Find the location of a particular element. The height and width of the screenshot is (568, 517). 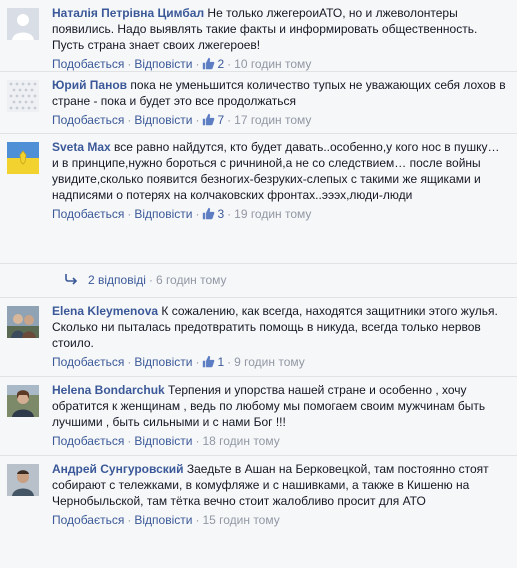

comment-actions: Подобається · Відповісти · 15 годин тому is located at coordinates (280, 520).